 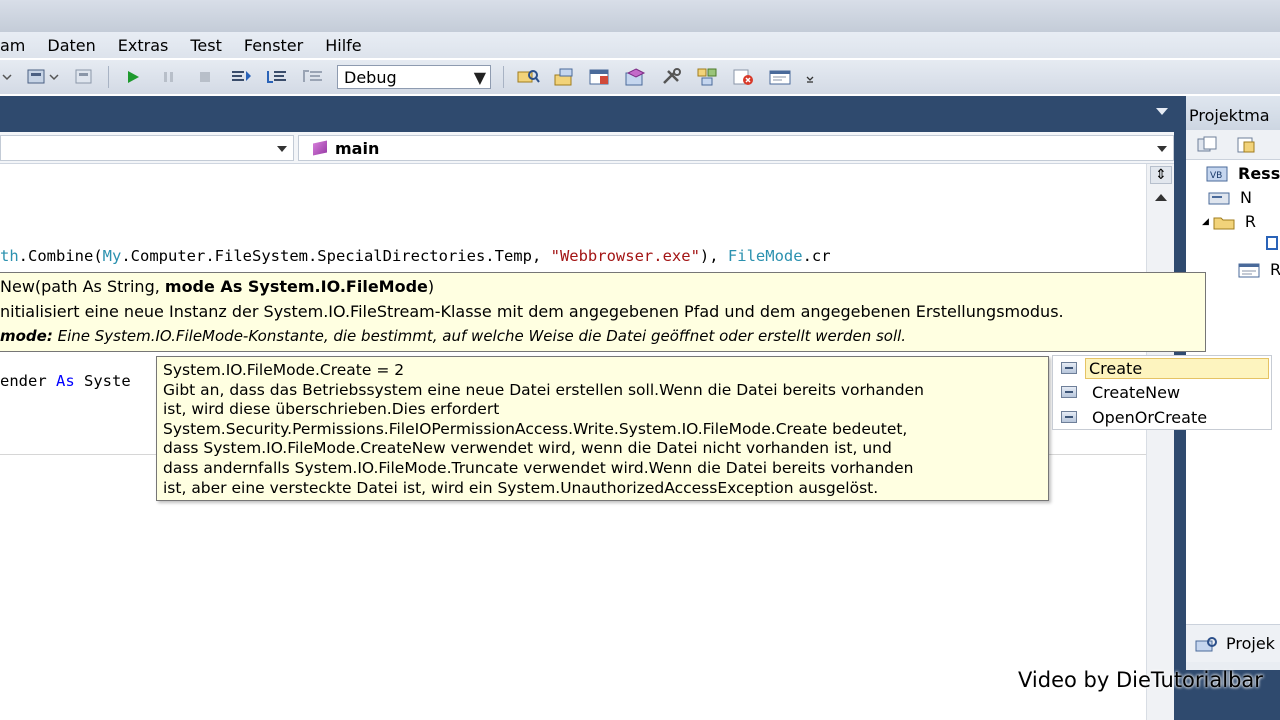 I want to click on toolbar-options-chevron-icon, so click(x=810, y=77).